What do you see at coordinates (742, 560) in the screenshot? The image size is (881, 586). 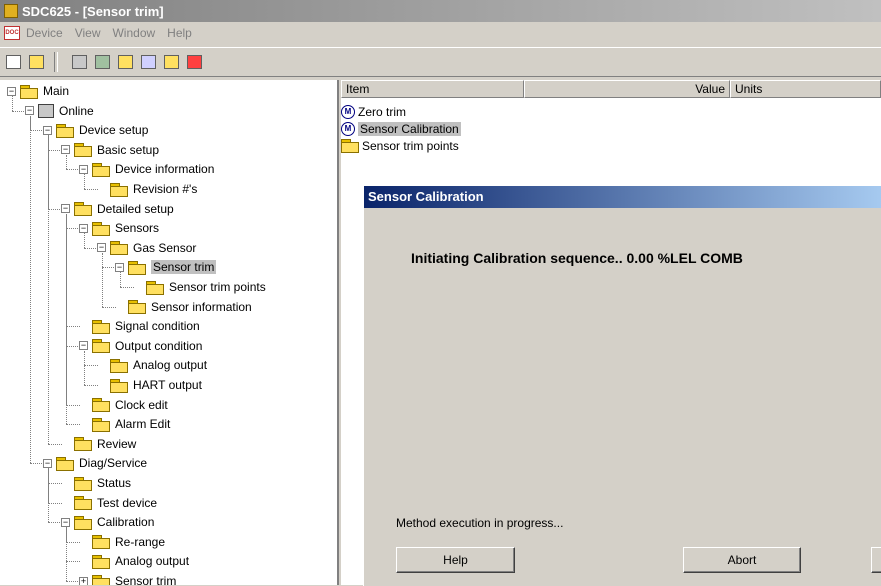 I see `abort-button: Abort` at bounding box center [742, 560].